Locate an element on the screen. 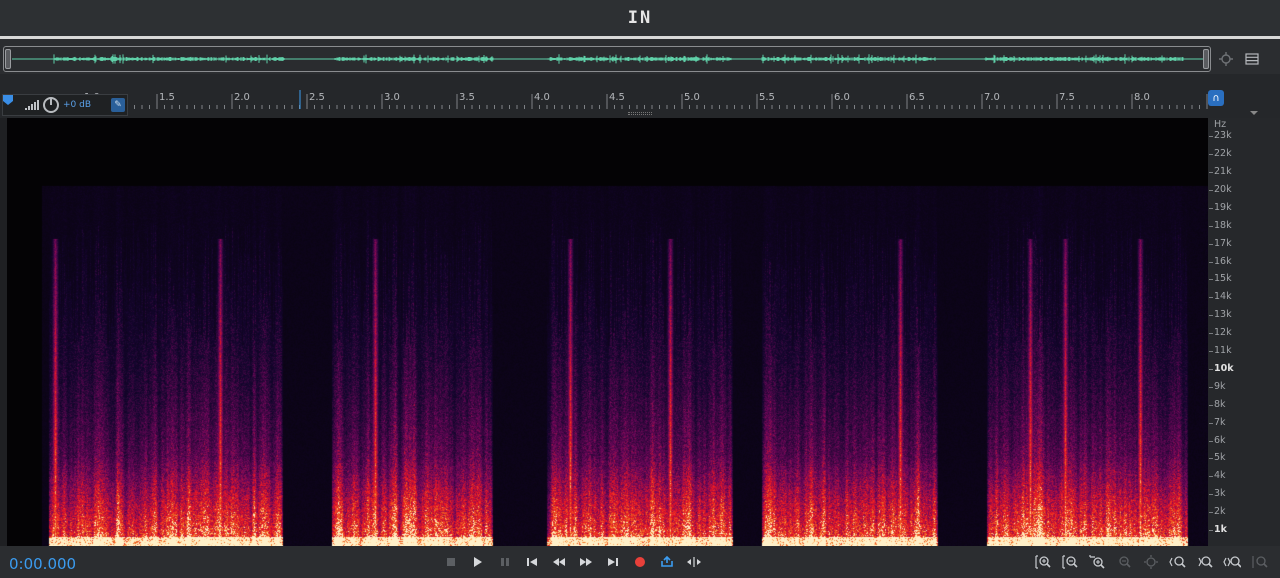 The width and height of the screenshot is (1280, 578). fast-forward-button is located at coordinates (586, 562).